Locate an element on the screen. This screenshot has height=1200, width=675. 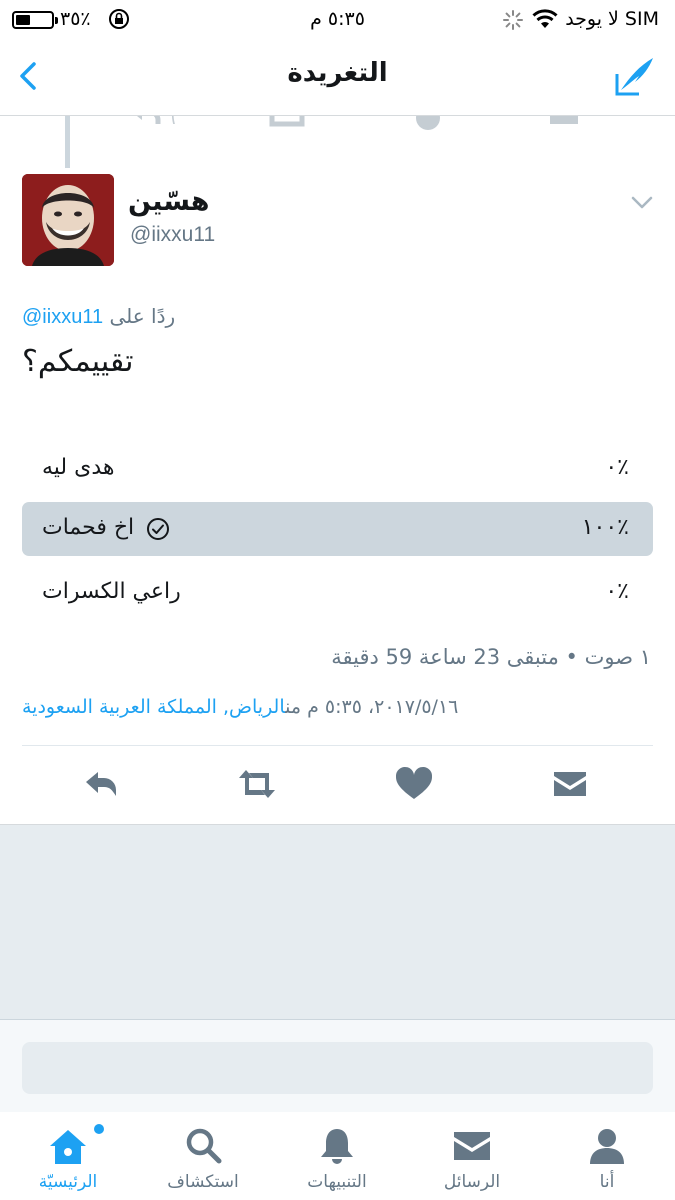
nav-bar: التغريدة is located at coordinates (337, 78).